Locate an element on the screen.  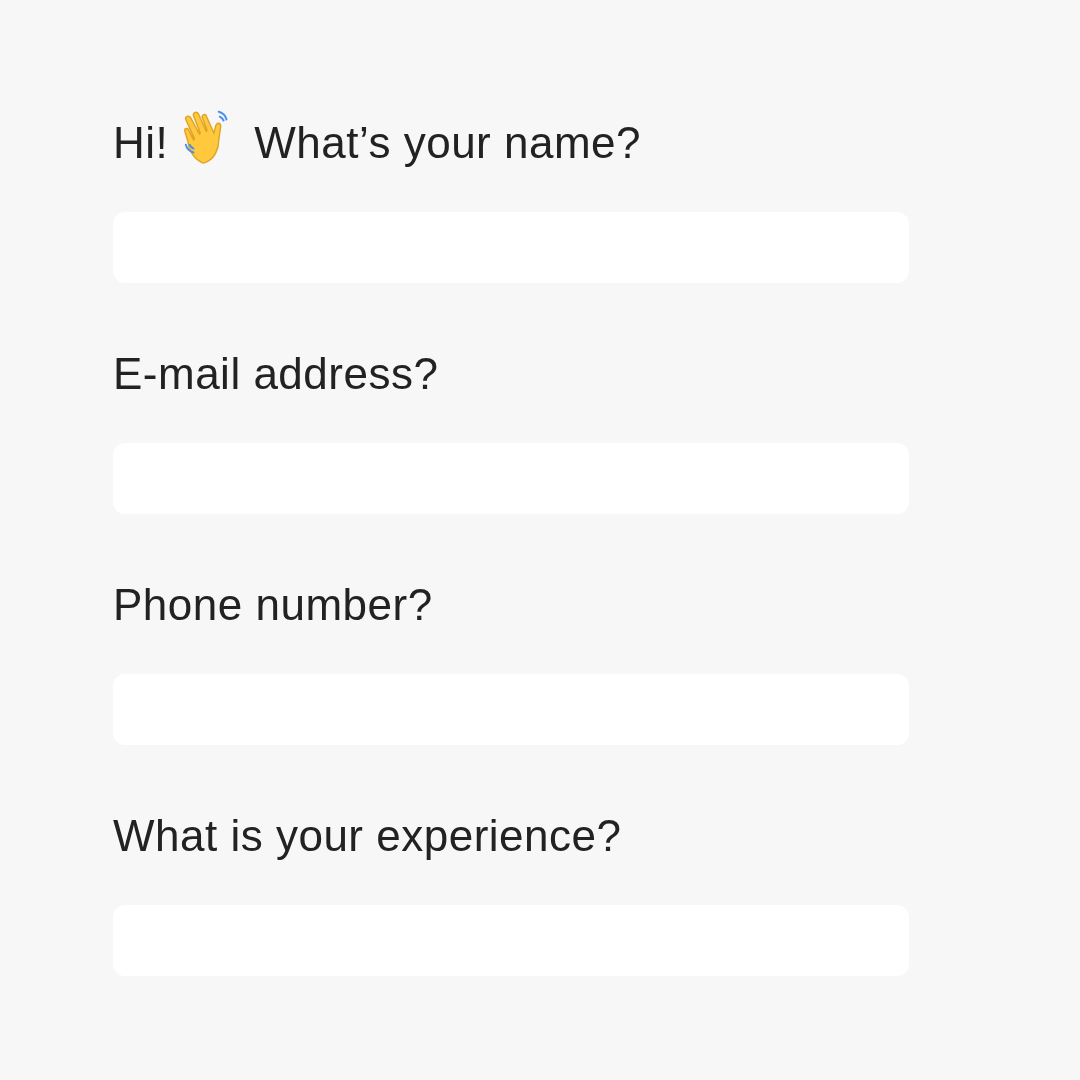
question-label: What’s your name? is located at coordinates (448, 143).